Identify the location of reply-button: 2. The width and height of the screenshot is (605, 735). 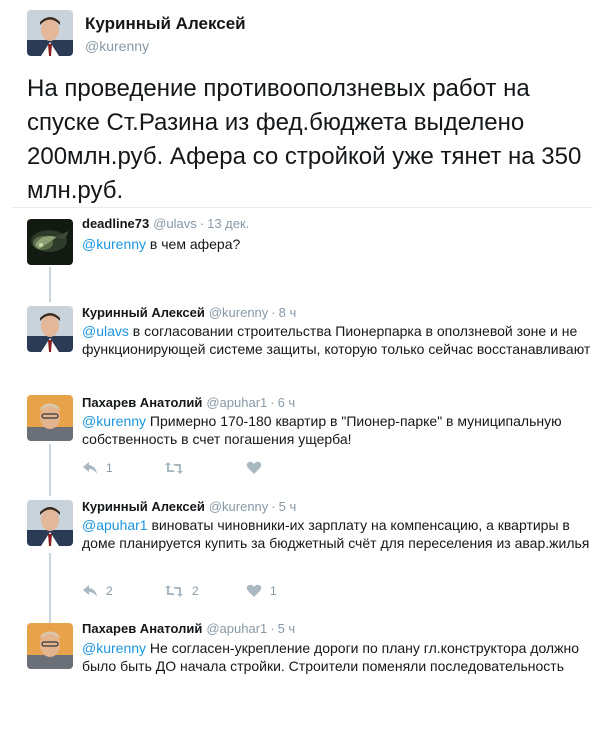
(97, 591).